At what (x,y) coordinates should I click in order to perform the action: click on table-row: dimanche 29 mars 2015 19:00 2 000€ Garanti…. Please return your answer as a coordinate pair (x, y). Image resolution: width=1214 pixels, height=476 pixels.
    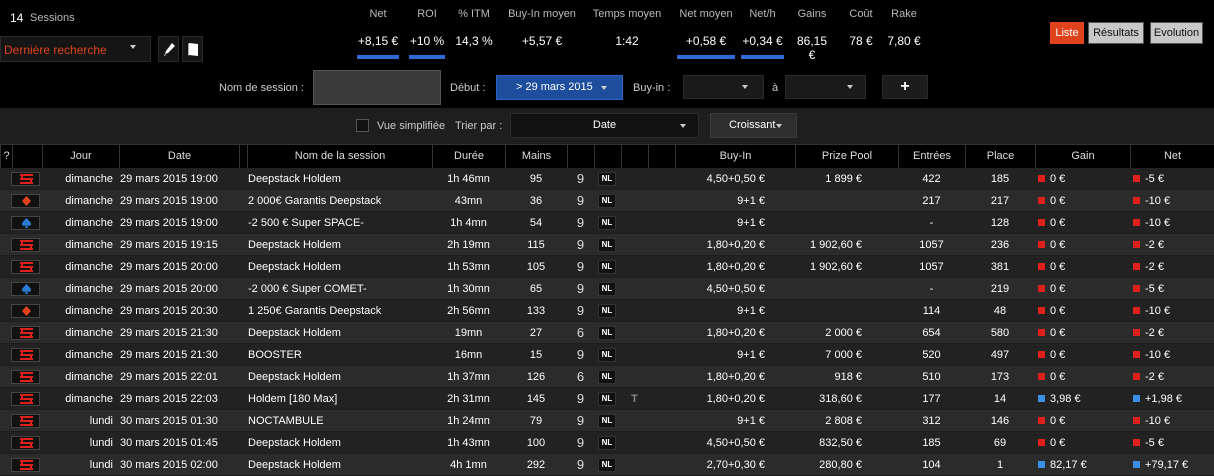
    Looking at the image, I should click on (607, 201).